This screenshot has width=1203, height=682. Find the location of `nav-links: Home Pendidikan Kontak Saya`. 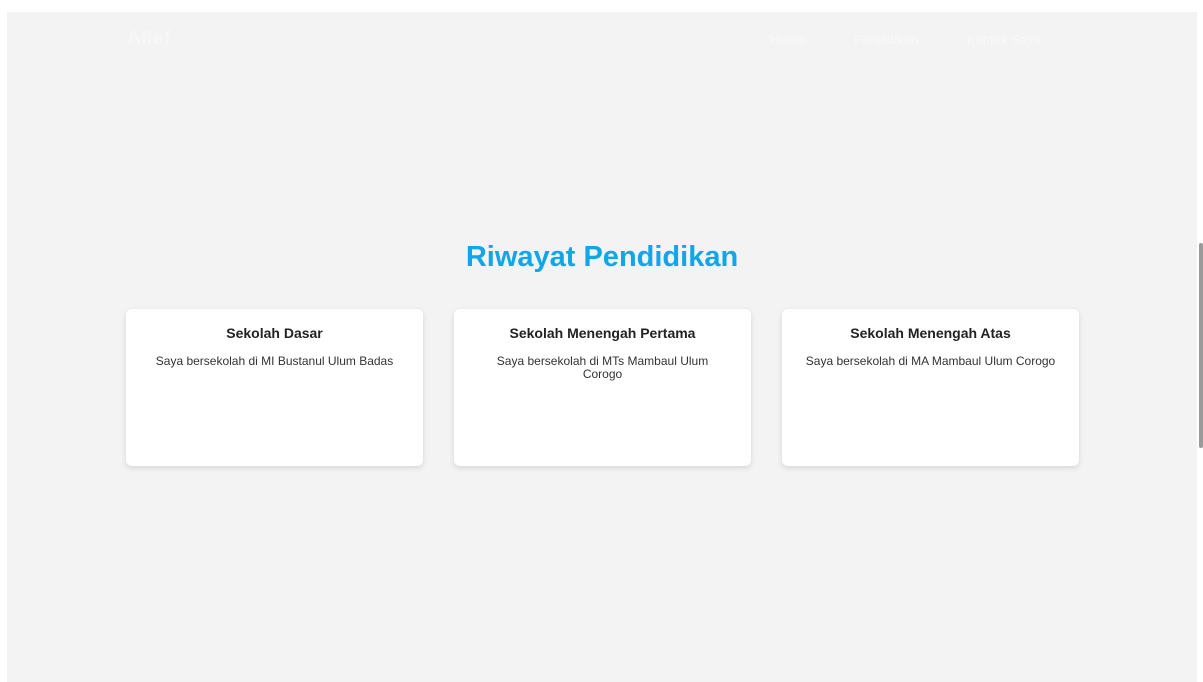

nav-links: Home Pendidikan Kontak Saya is located at coordinates (905, 39).